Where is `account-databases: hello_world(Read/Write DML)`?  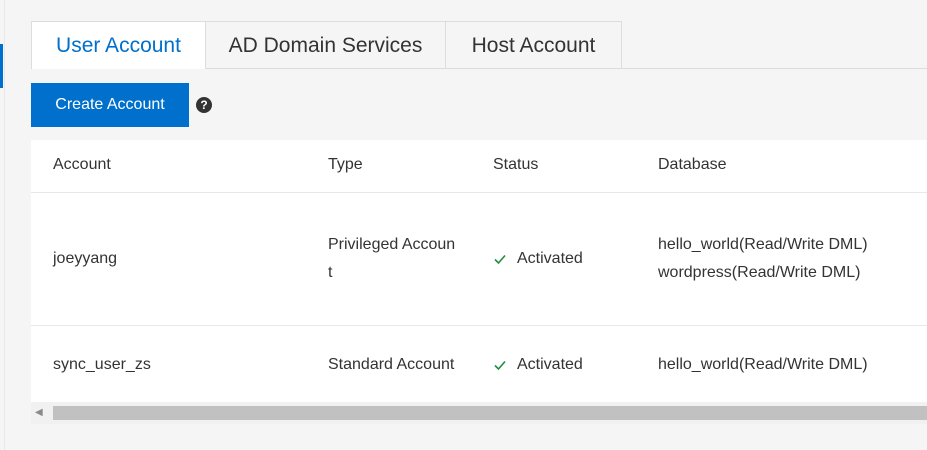
account-databases: hello_world(Read/Write DML) is located at coordinates (788, 365).